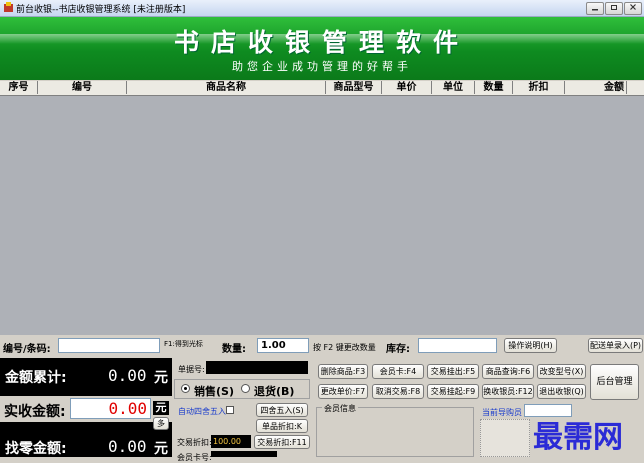  What do you see at coordinates (194, 457) in the screenshot?
I see `member-card-label: 会员卡号:` at bounding box center [194, 457].